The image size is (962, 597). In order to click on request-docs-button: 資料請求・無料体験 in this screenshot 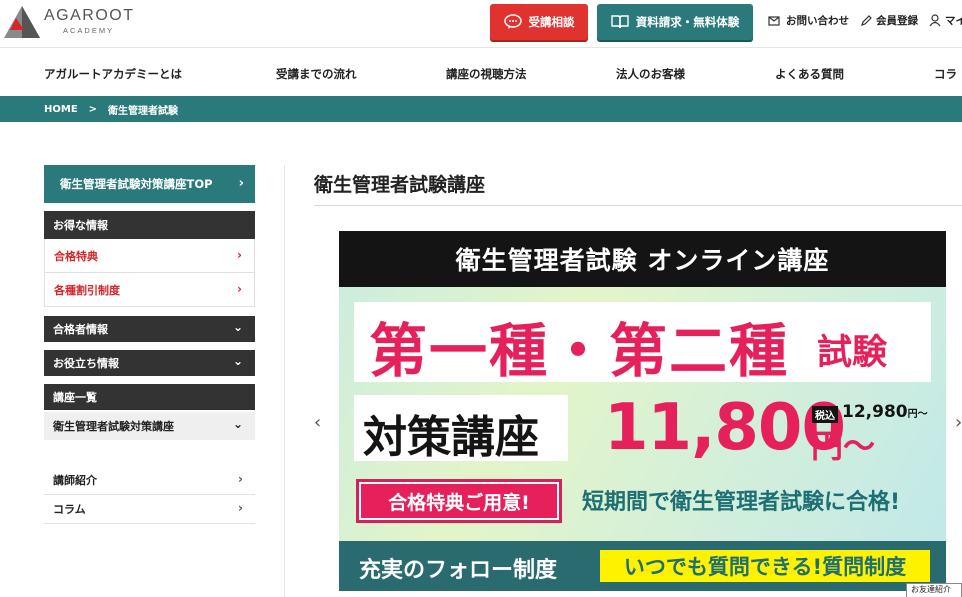, I will do `click(675, 22)`.